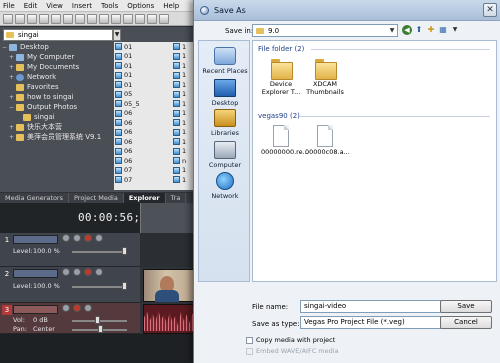  What do you see at coordinates (179, 161) in the screenshot?
I see `file-row: n` at bounding box center [179, 161].